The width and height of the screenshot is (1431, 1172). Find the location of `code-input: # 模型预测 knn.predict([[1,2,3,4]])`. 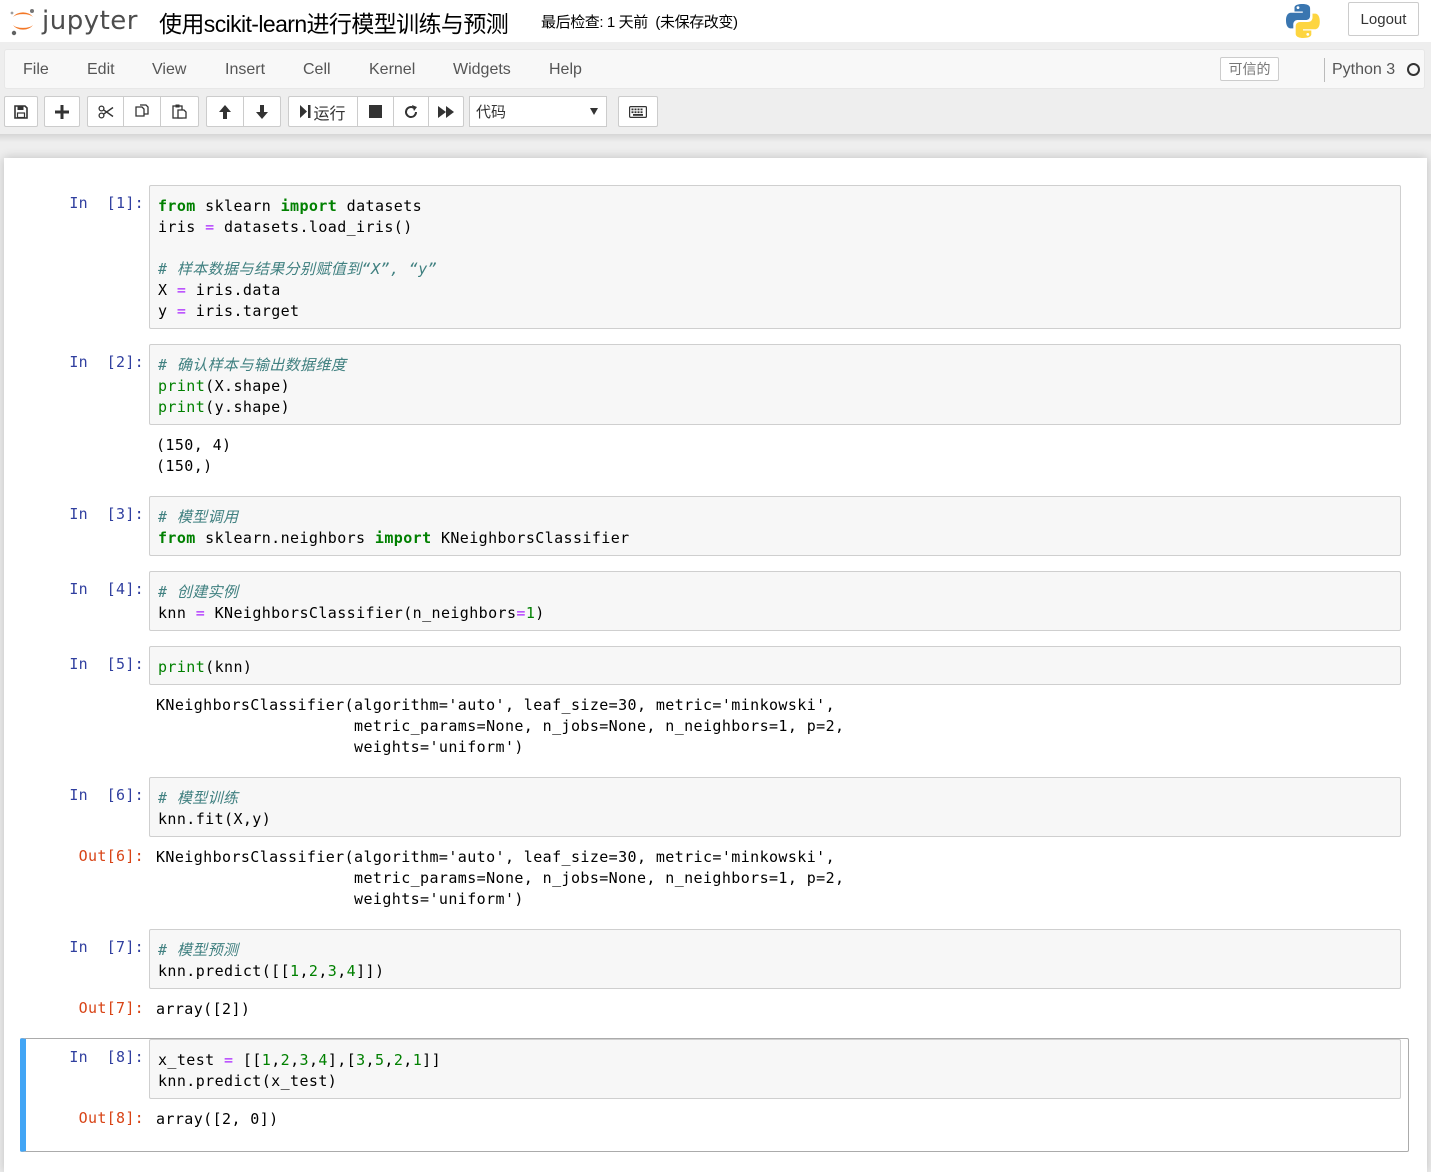

code-input: # 模型预测 knn.predict([[1,2,3,4]]) is located at coordinates (775, 959).